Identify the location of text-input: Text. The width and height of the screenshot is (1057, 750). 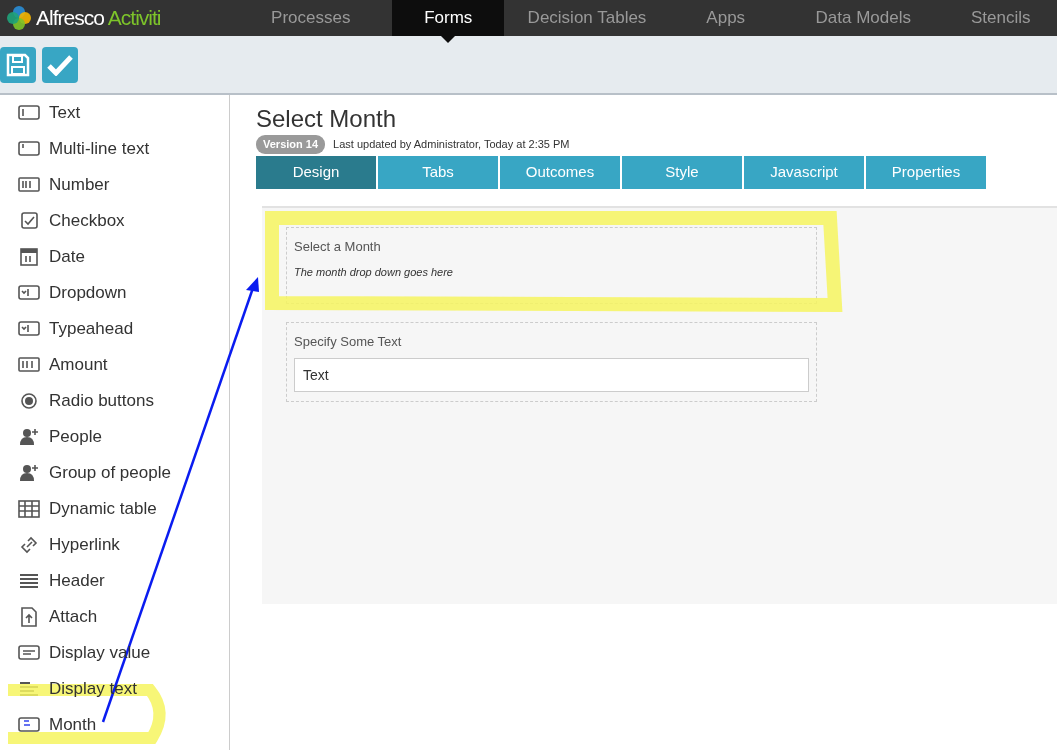
(551, 374).